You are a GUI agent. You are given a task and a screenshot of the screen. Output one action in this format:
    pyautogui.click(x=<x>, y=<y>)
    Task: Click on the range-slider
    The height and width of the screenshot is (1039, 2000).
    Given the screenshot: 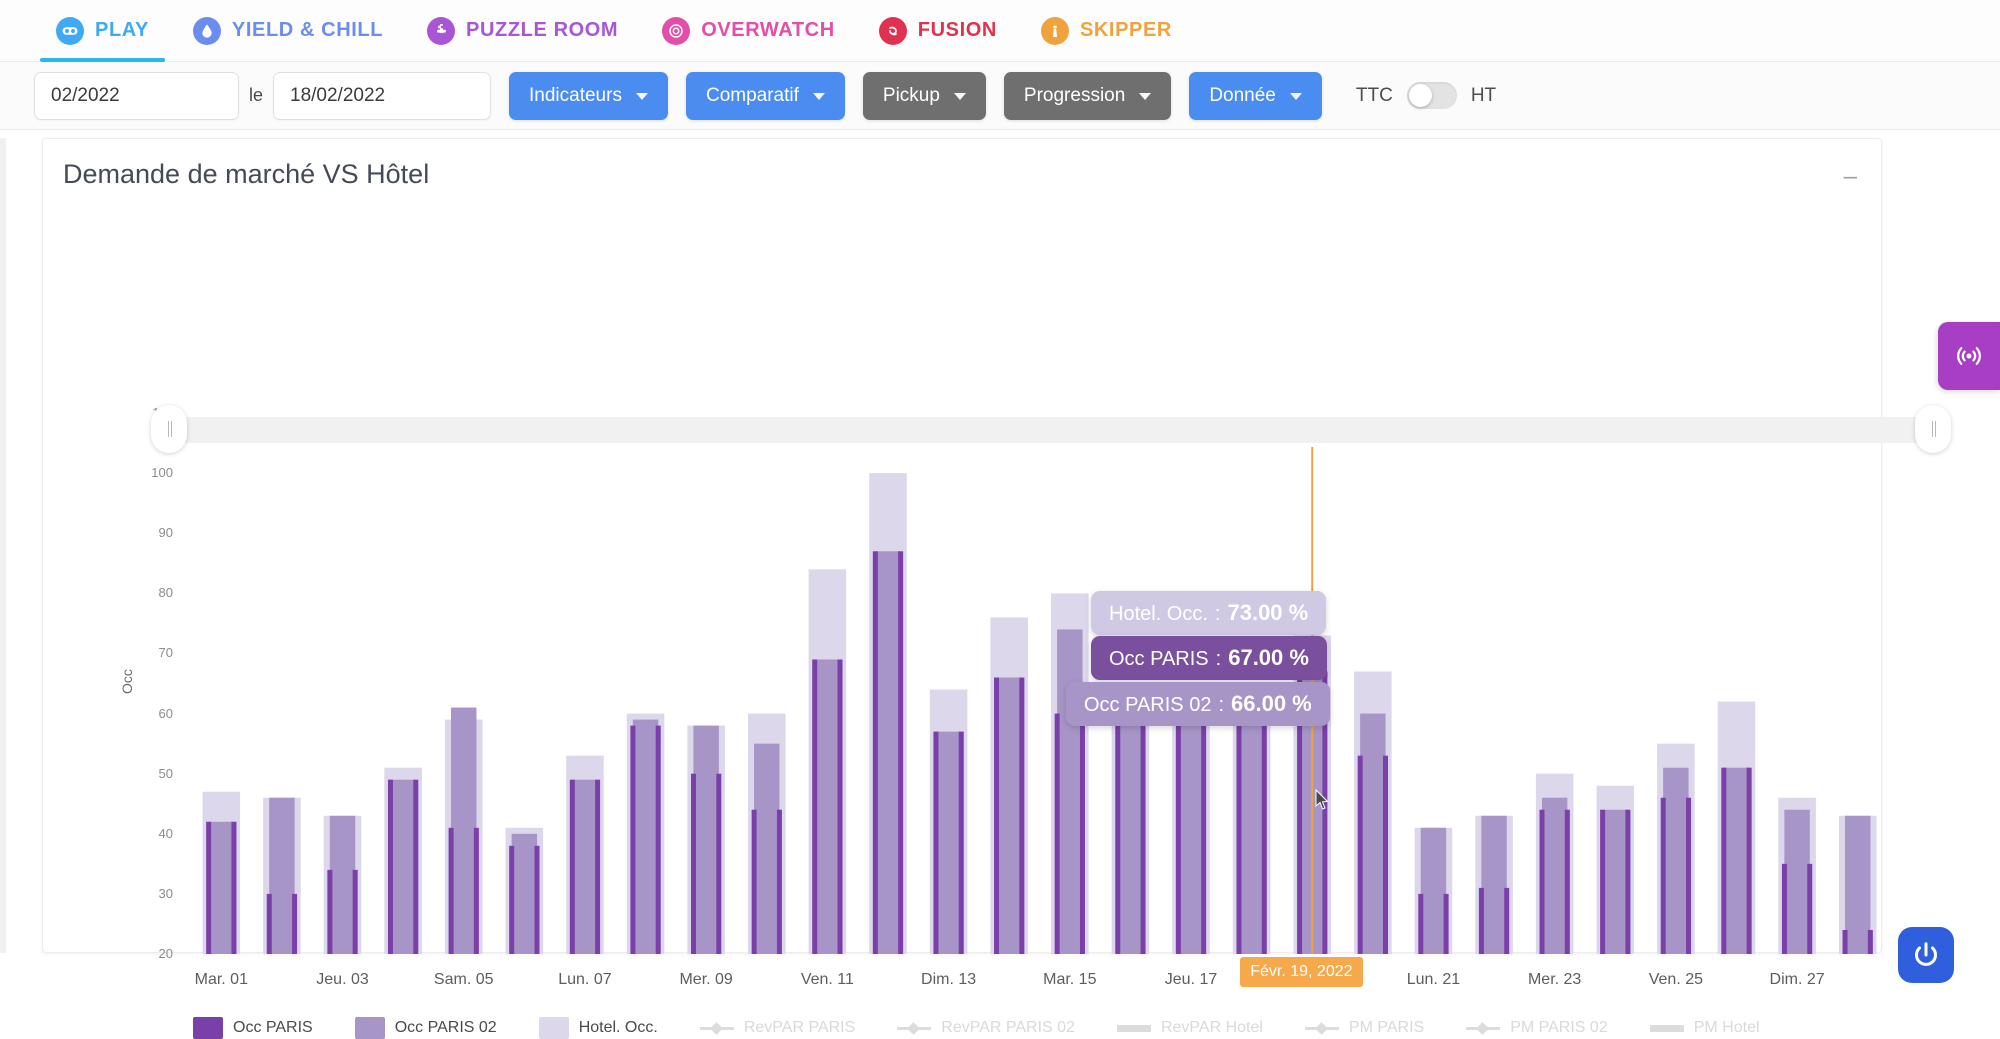 What is the action you would take?
    pyautogui.click(x=1051, y=430)
    